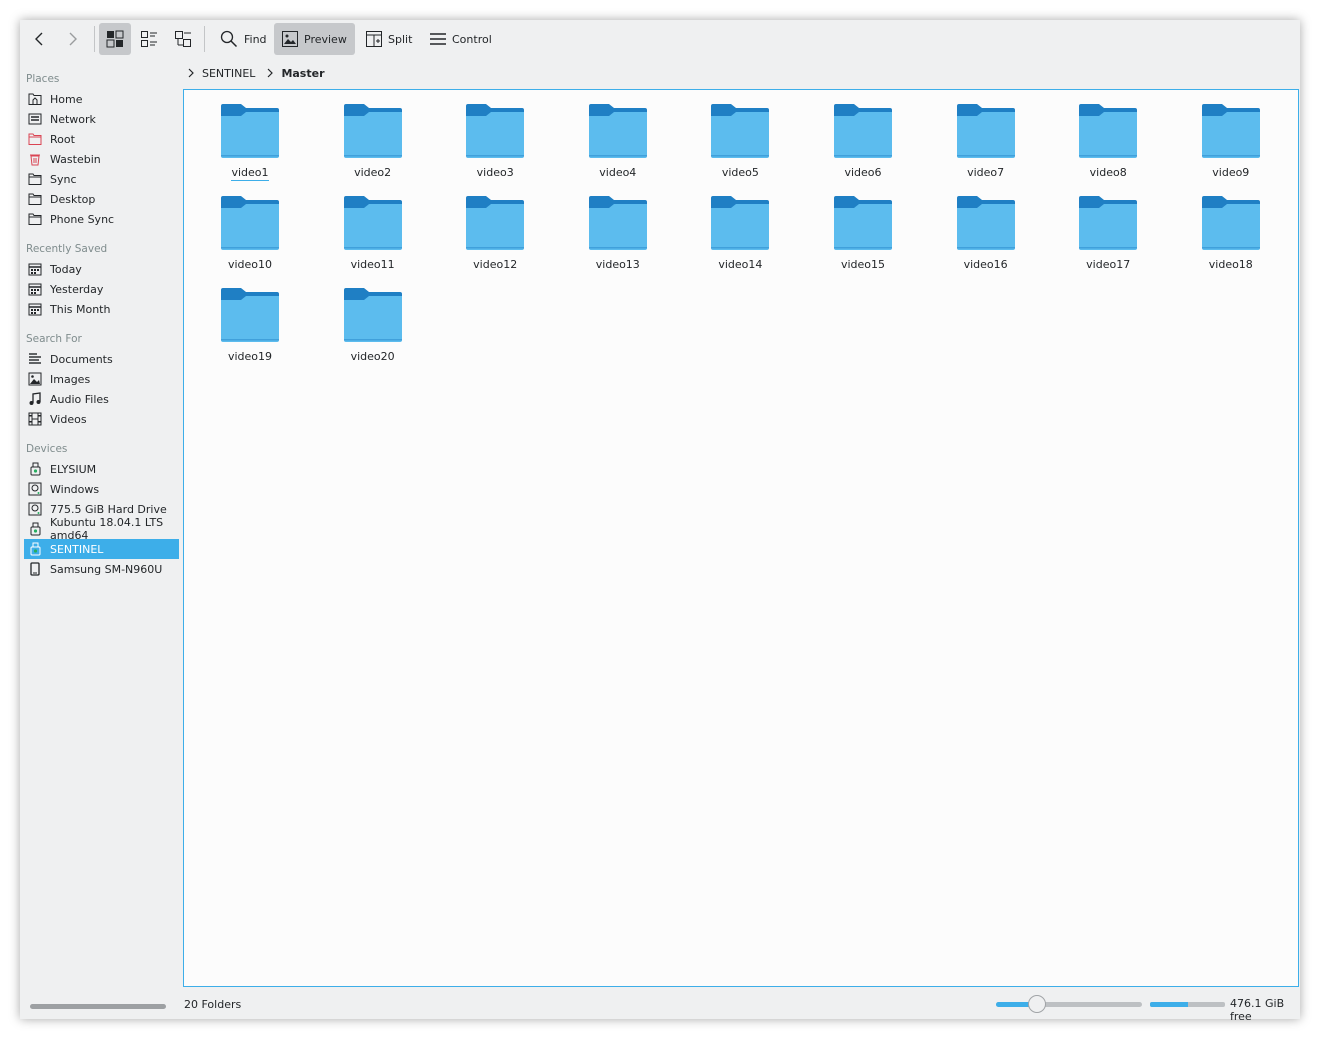 The image size is (1320, 1039). What do you see at coordinates (101, 179) in the screenshot?
I see `sidebar-item-sync: Sync` at bounding box center [101, 179].